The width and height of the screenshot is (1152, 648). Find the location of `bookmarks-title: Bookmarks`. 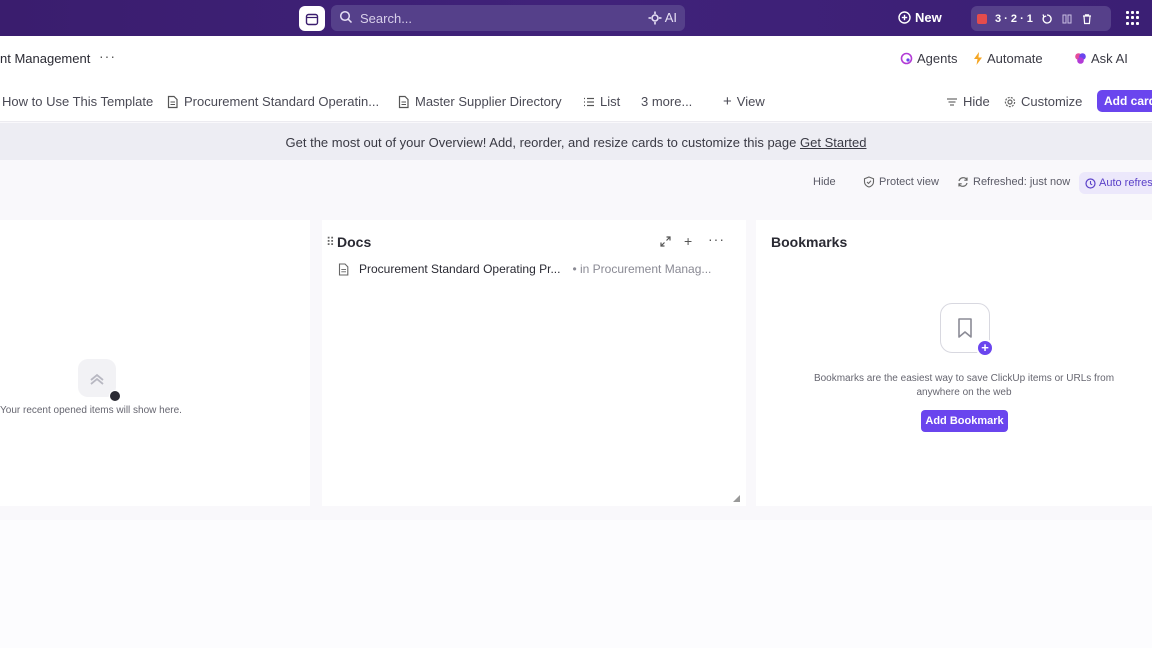

bookmarks-title: Bookmarks is located at coordinates (809, 242).